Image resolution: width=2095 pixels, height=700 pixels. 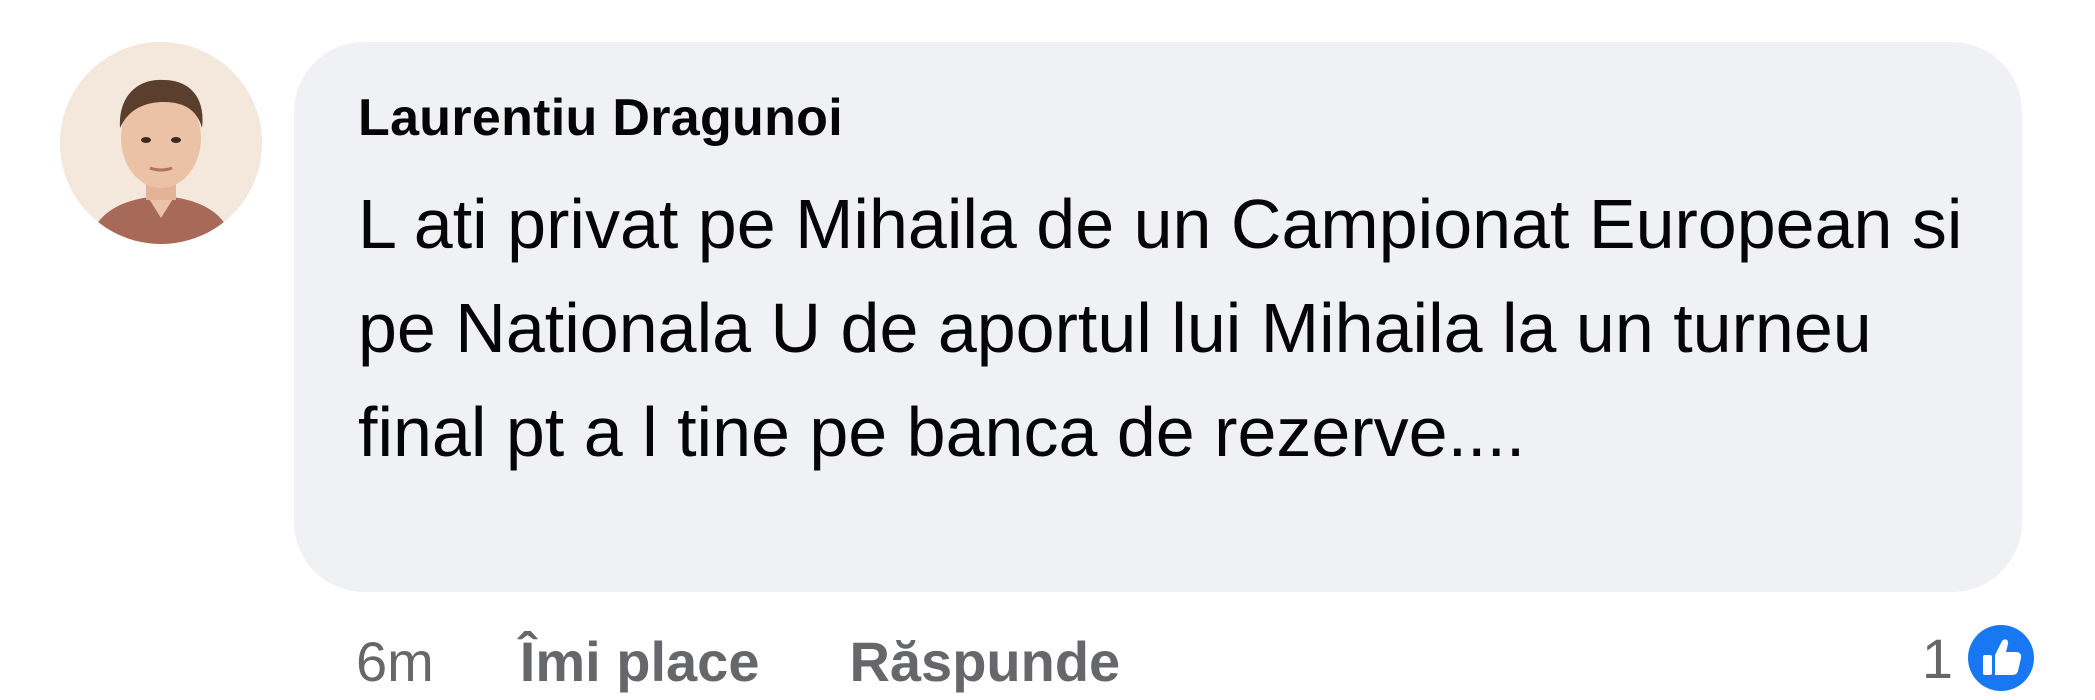 I want to click on thumbs-up-icon, so click(x=2001, y=658).